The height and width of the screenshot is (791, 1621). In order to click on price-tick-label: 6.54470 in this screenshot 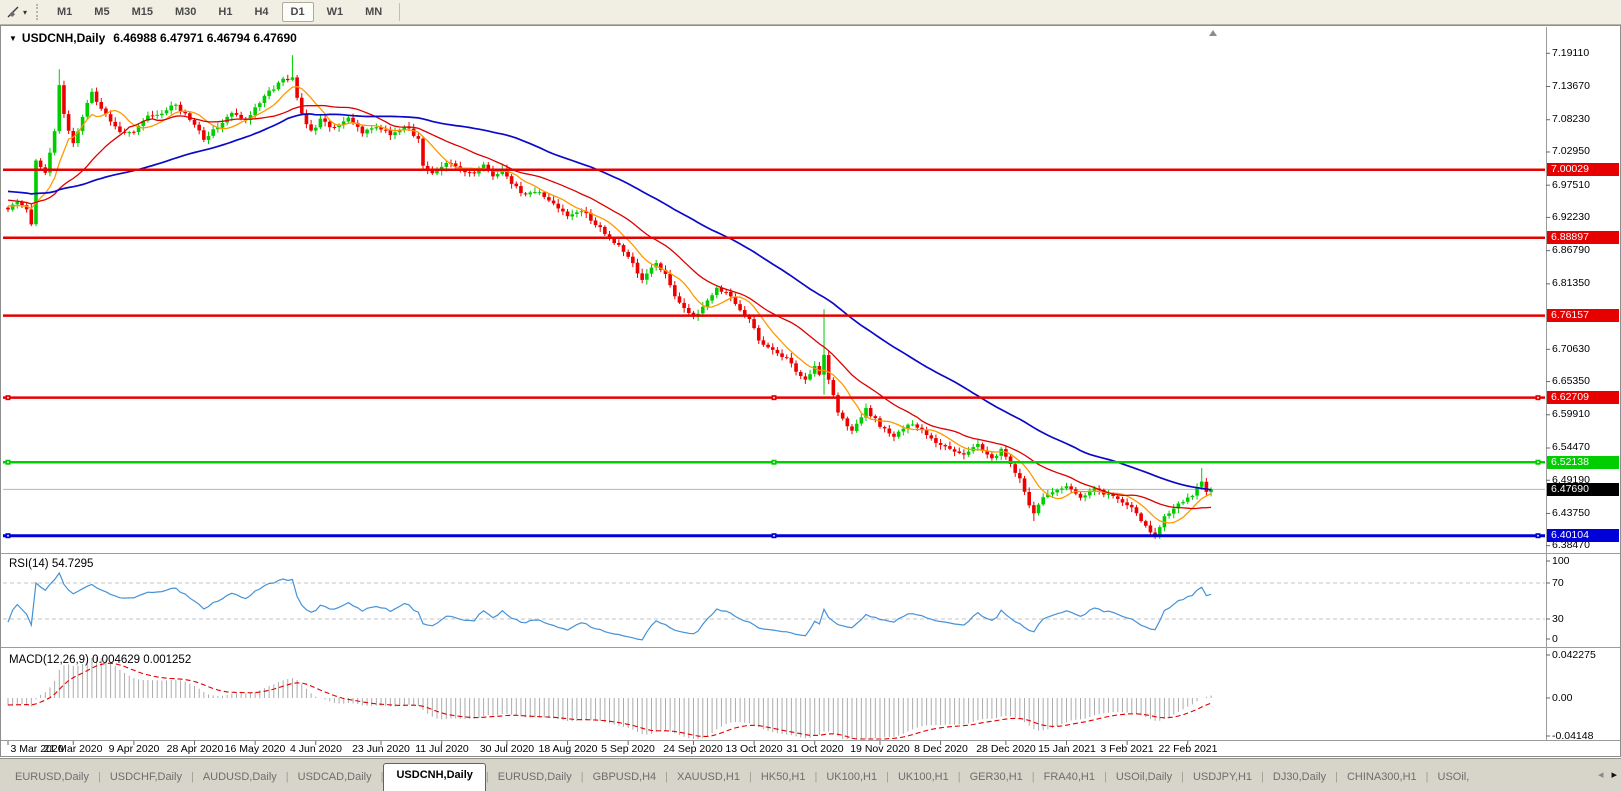, I will do `click(1571, 447)`.